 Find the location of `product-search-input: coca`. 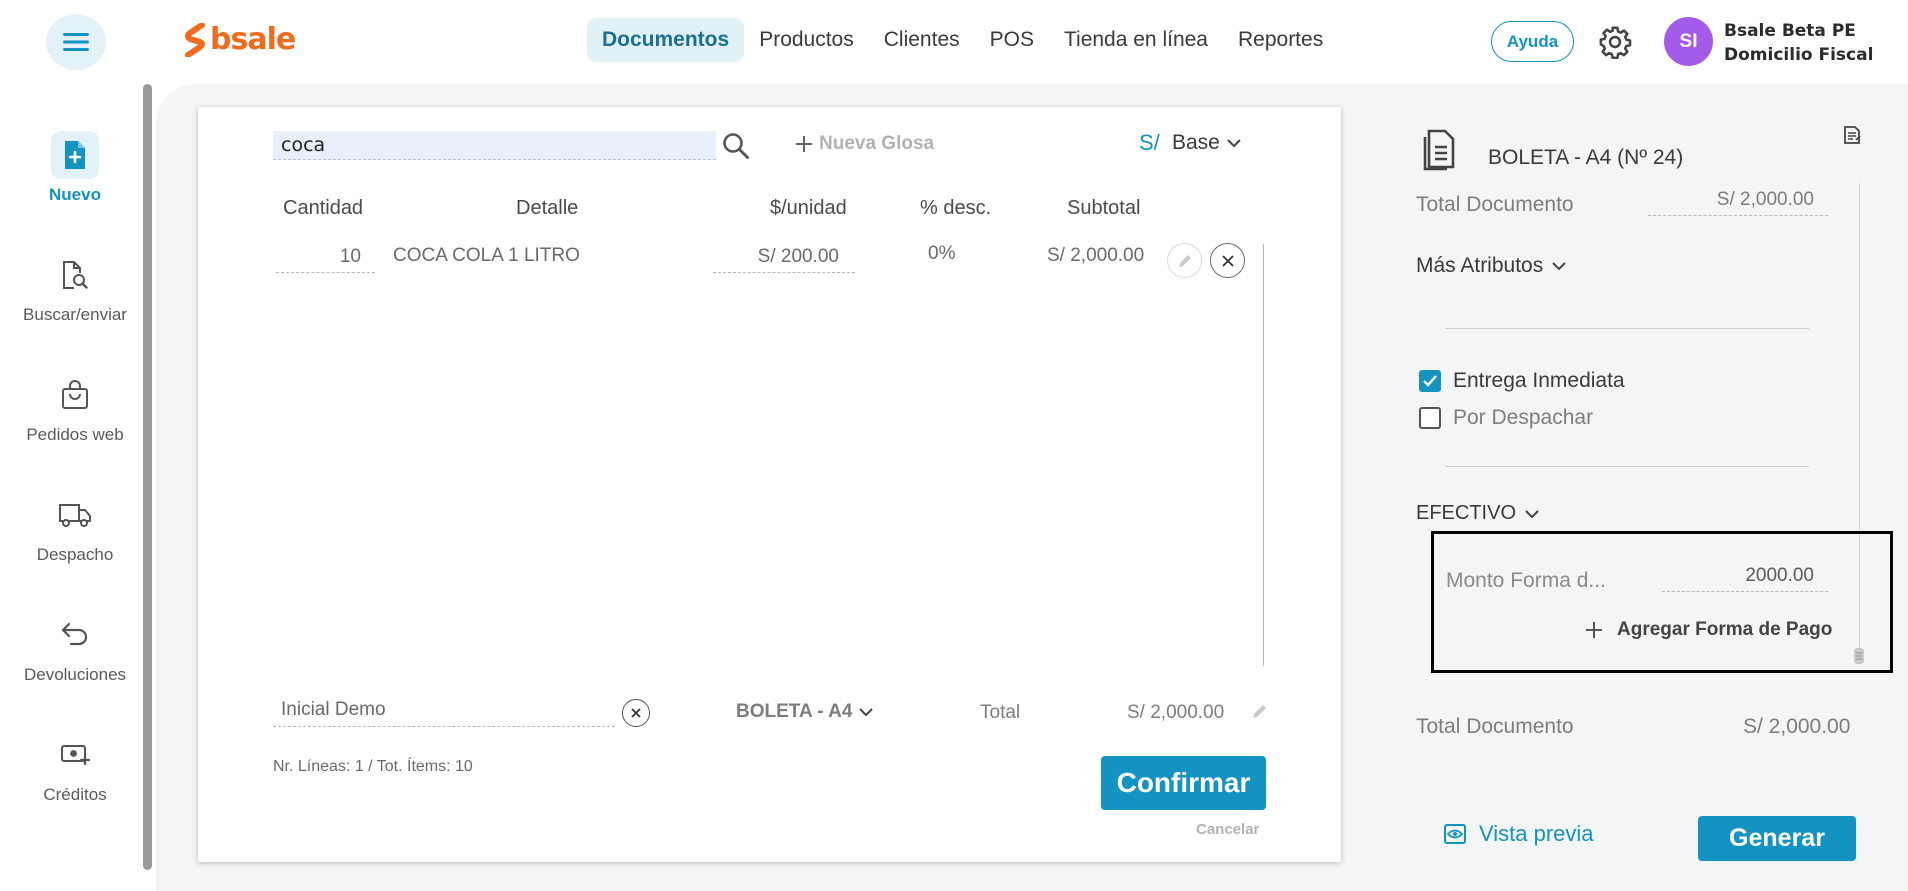

product-search-input: coca is located at coordinates (494, 145).